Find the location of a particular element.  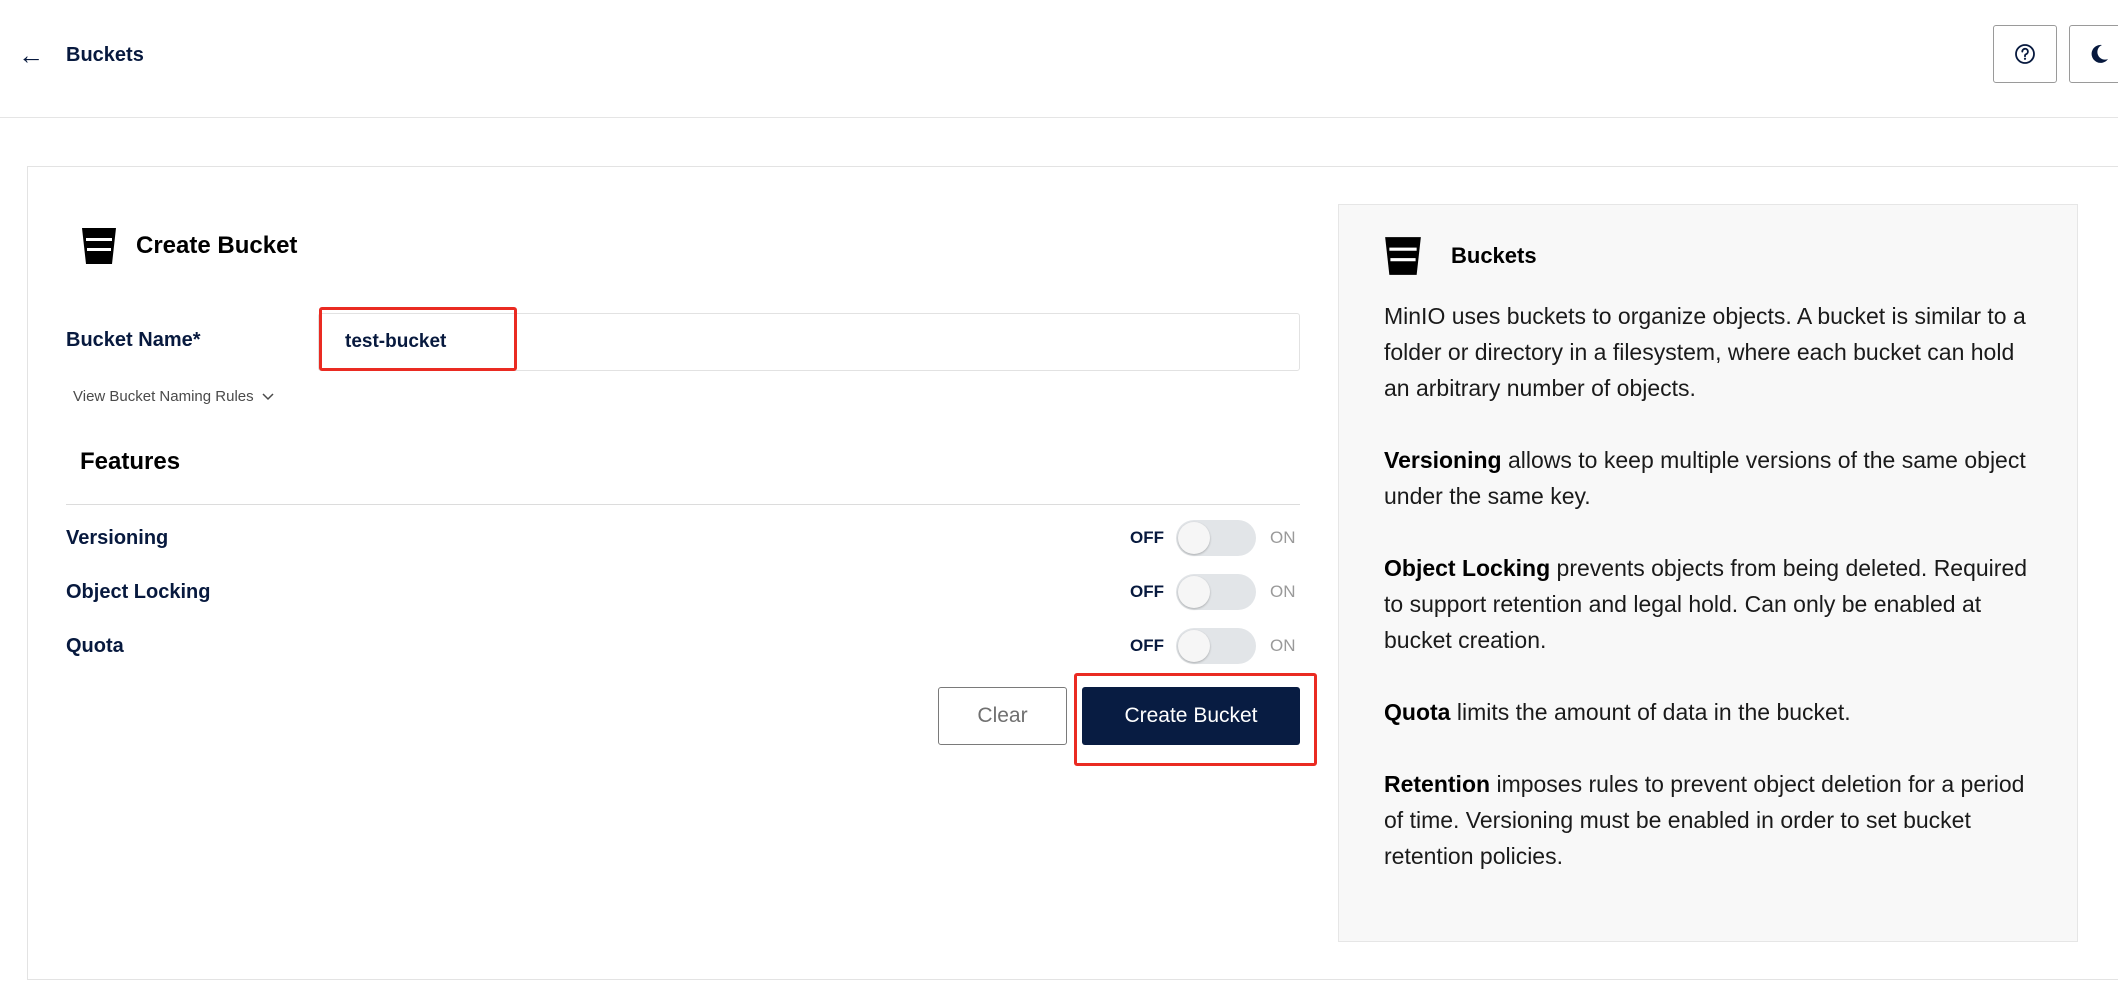

naming-rules-link: View Bucket Naming Rules is located at coordinates (173, 396).